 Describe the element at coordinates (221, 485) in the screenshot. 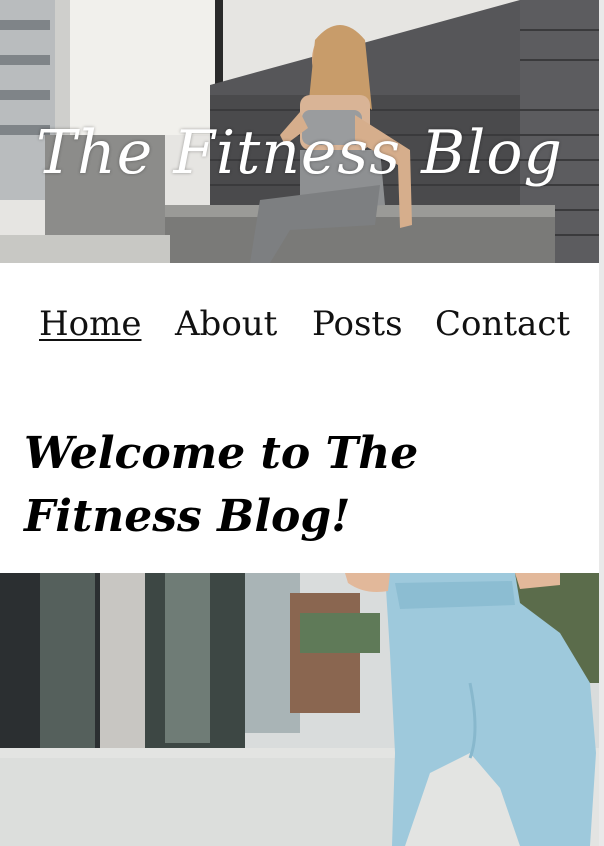

I see `welcome-heading: Welcome to The Fitness Blog!` at that location.